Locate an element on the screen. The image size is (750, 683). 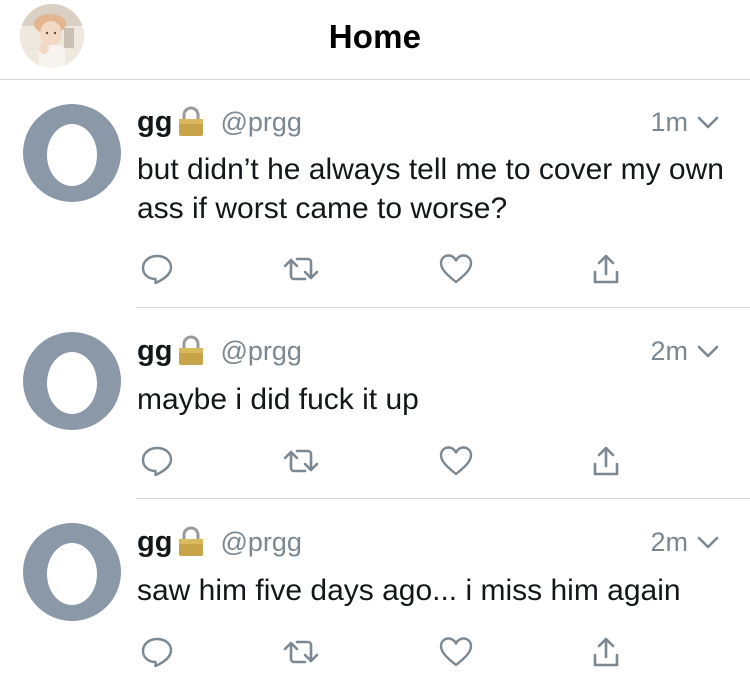
tweet-text: maybe i did fuck it up is located at coordinates (278, 399).